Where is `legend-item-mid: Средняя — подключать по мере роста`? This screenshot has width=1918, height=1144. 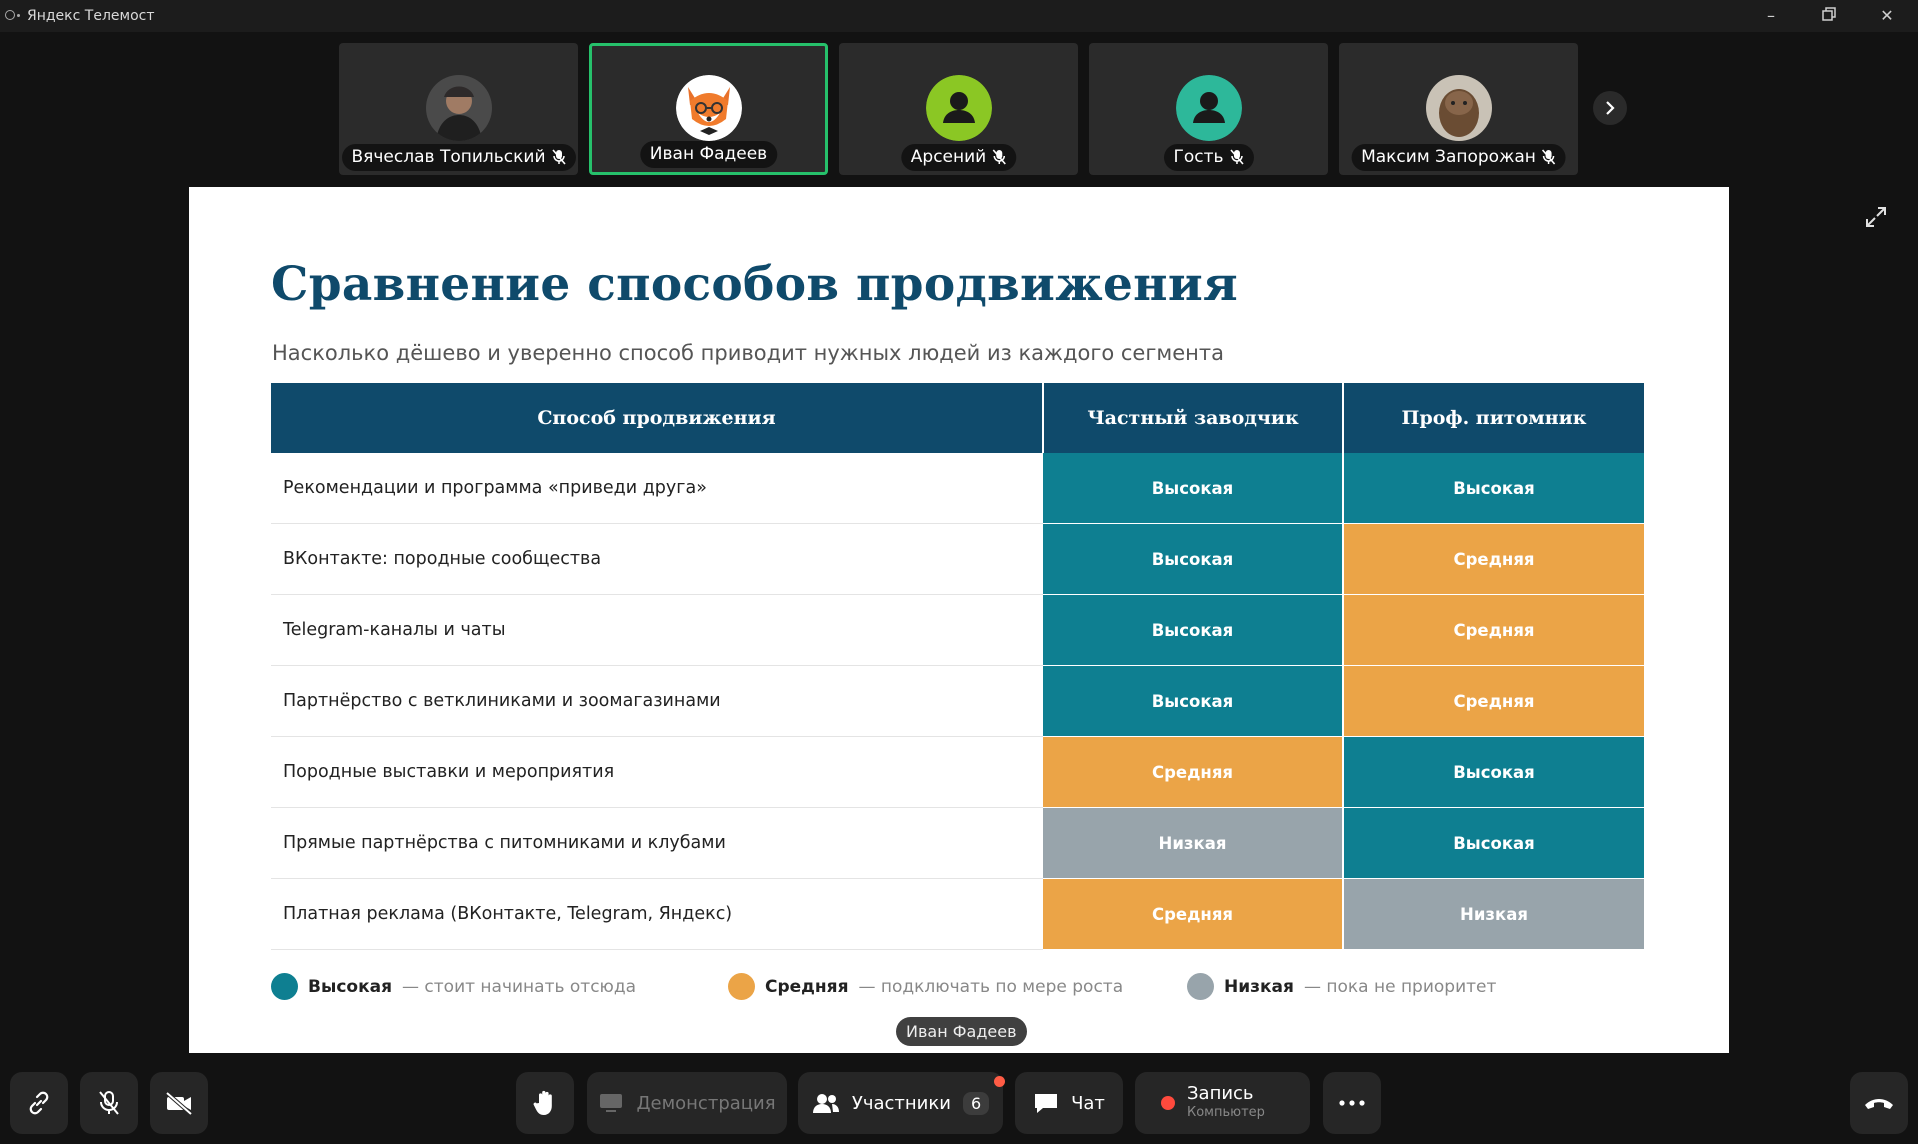
legend-item-mid: Средняя — подключать по мере роста is located at coordinates (925, 986).